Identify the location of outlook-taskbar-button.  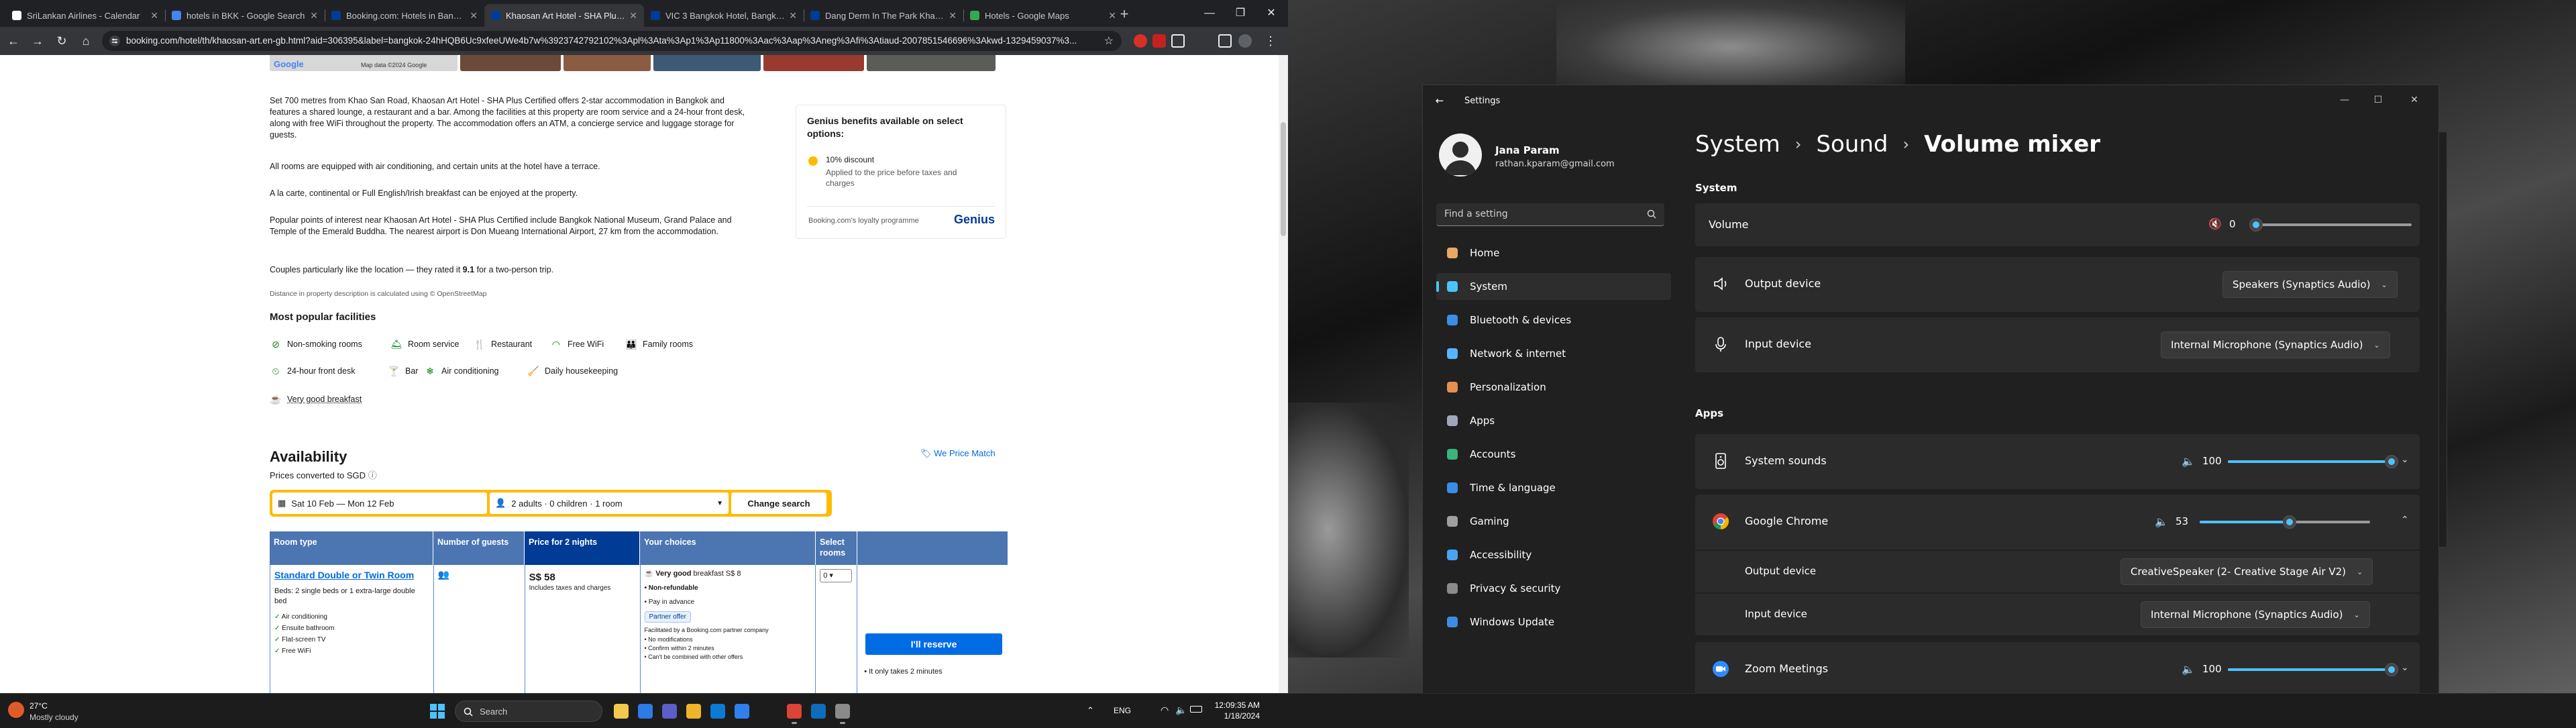
(818, 711).